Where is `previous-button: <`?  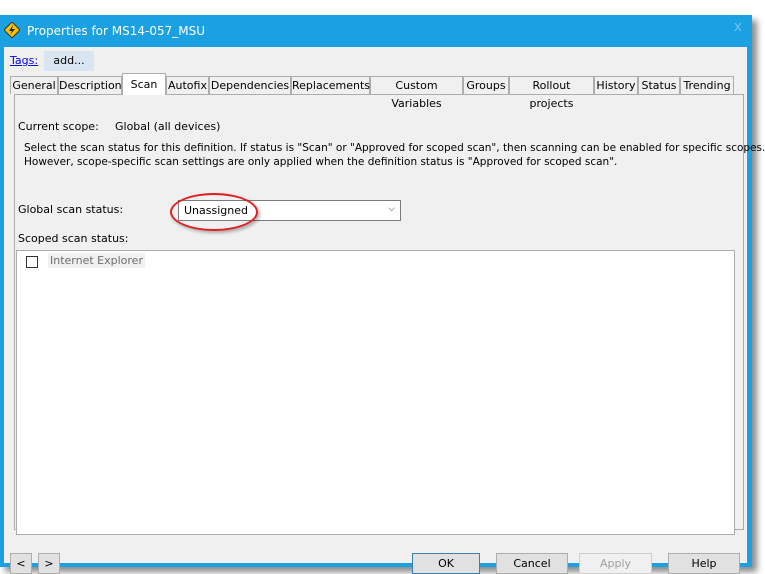
previous-button: < is located at coordinates (21, 563).